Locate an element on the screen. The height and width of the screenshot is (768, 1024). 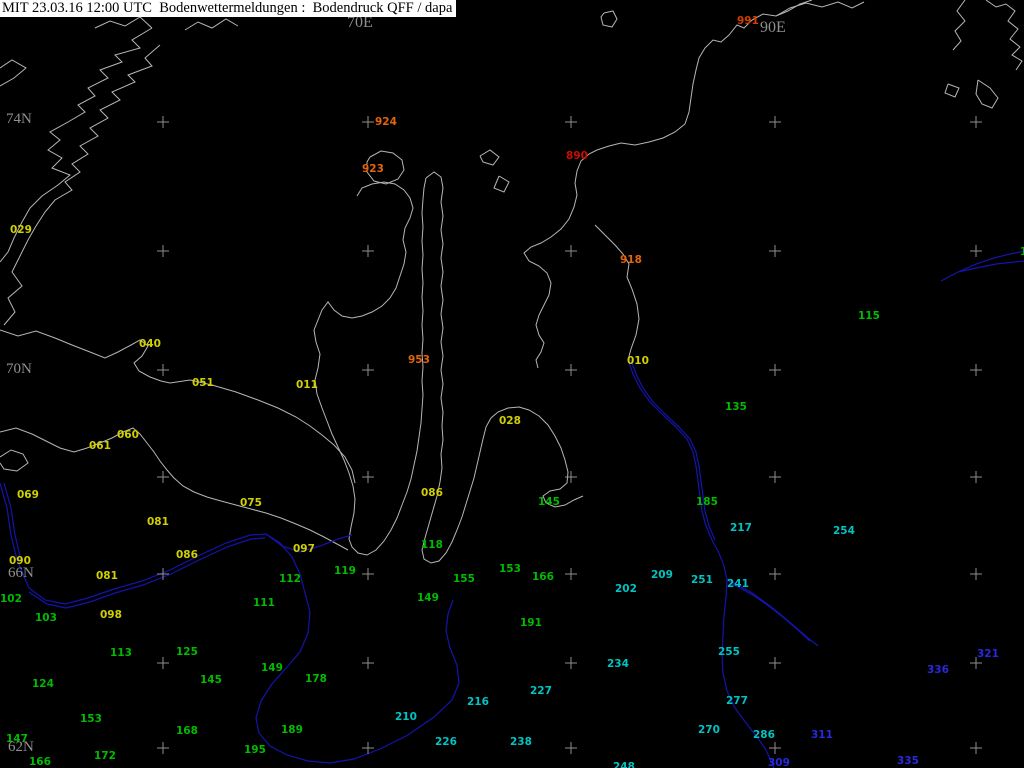
station-value: 277 is located at coordinates (737, 701).